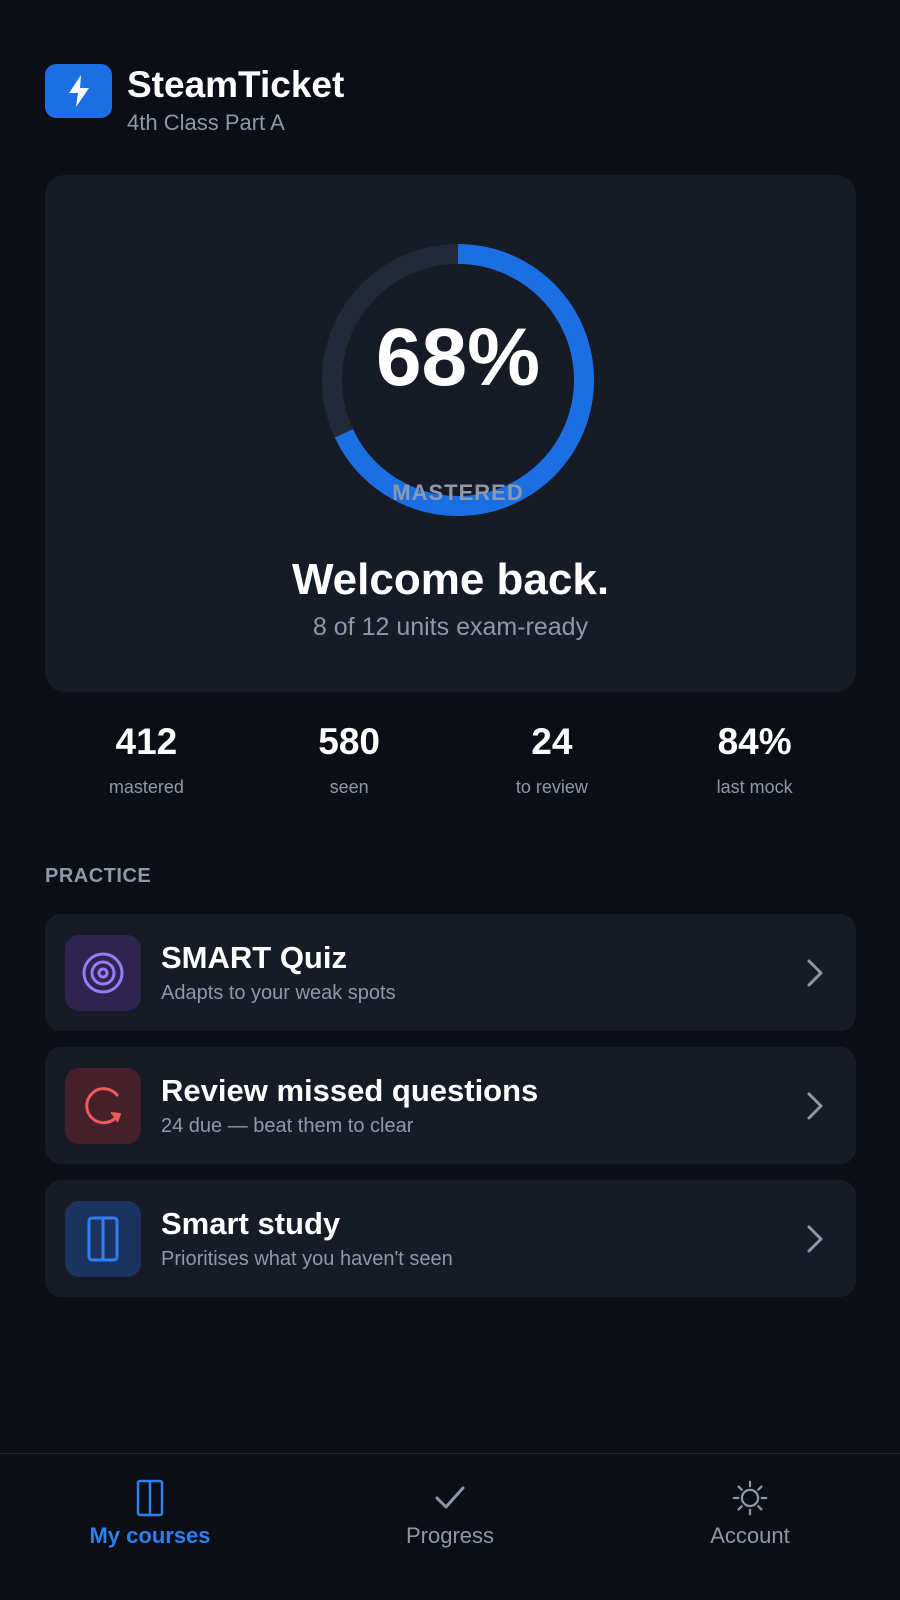  I want to click on nav-my-courses: My courses, so click(150, 1527).